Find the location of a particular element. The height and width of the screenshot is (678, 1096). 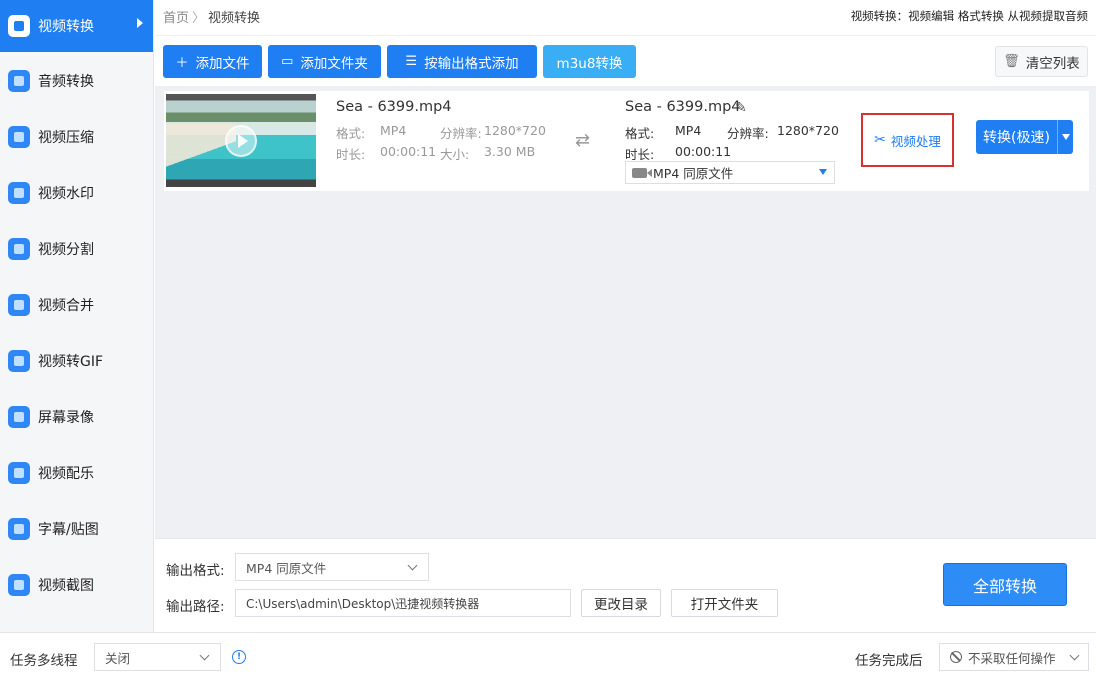

screen-record-icon is located at coordinates (19, 417).